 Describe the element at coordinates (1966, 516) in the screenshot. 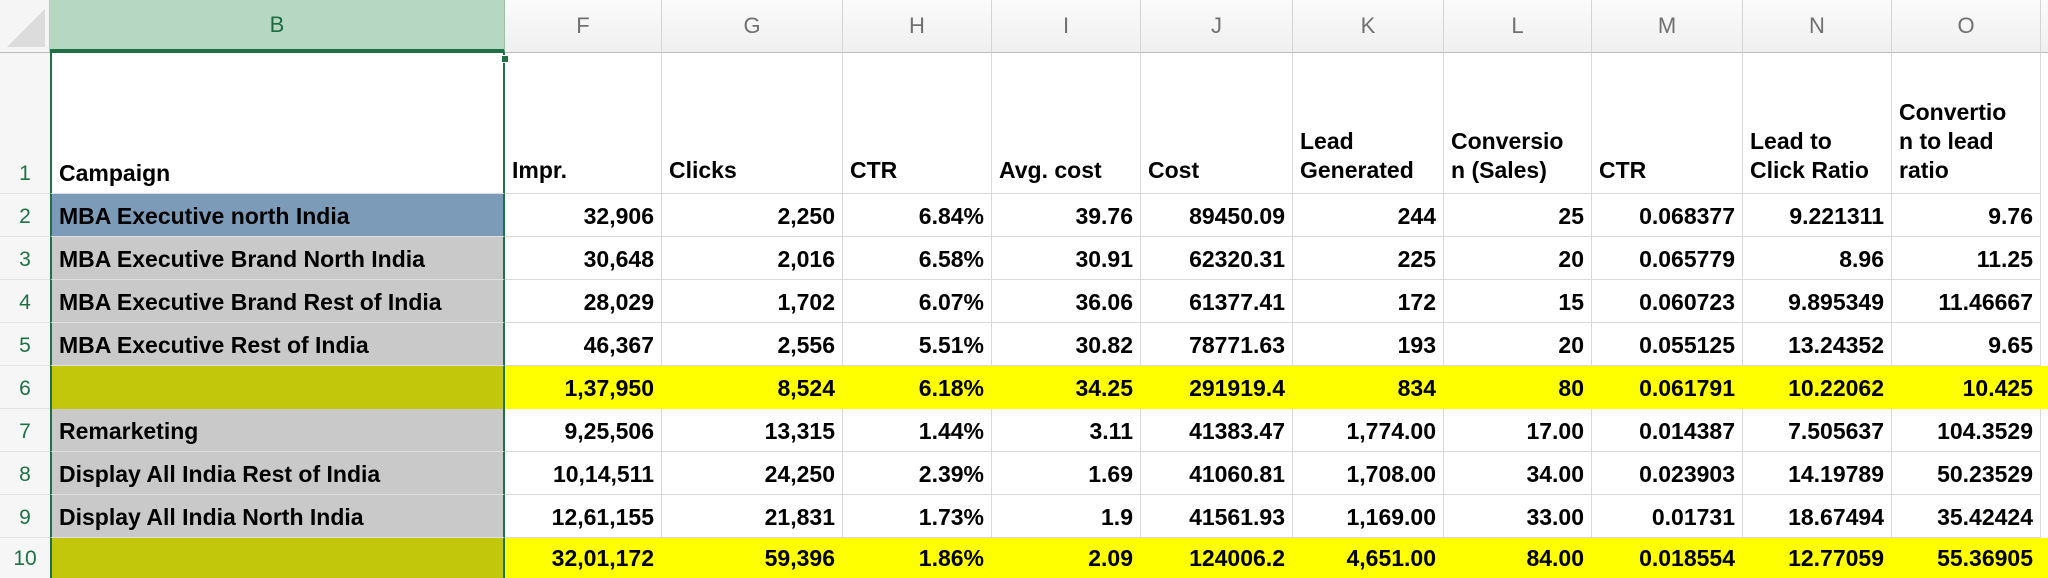

I see `cell-O9: 35.42424` at that location.